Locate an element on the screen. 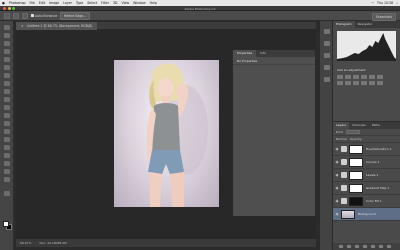 The width and height of the screenshot is (400, 250). tab-channels: Channels is located at coordinates (359, 125).